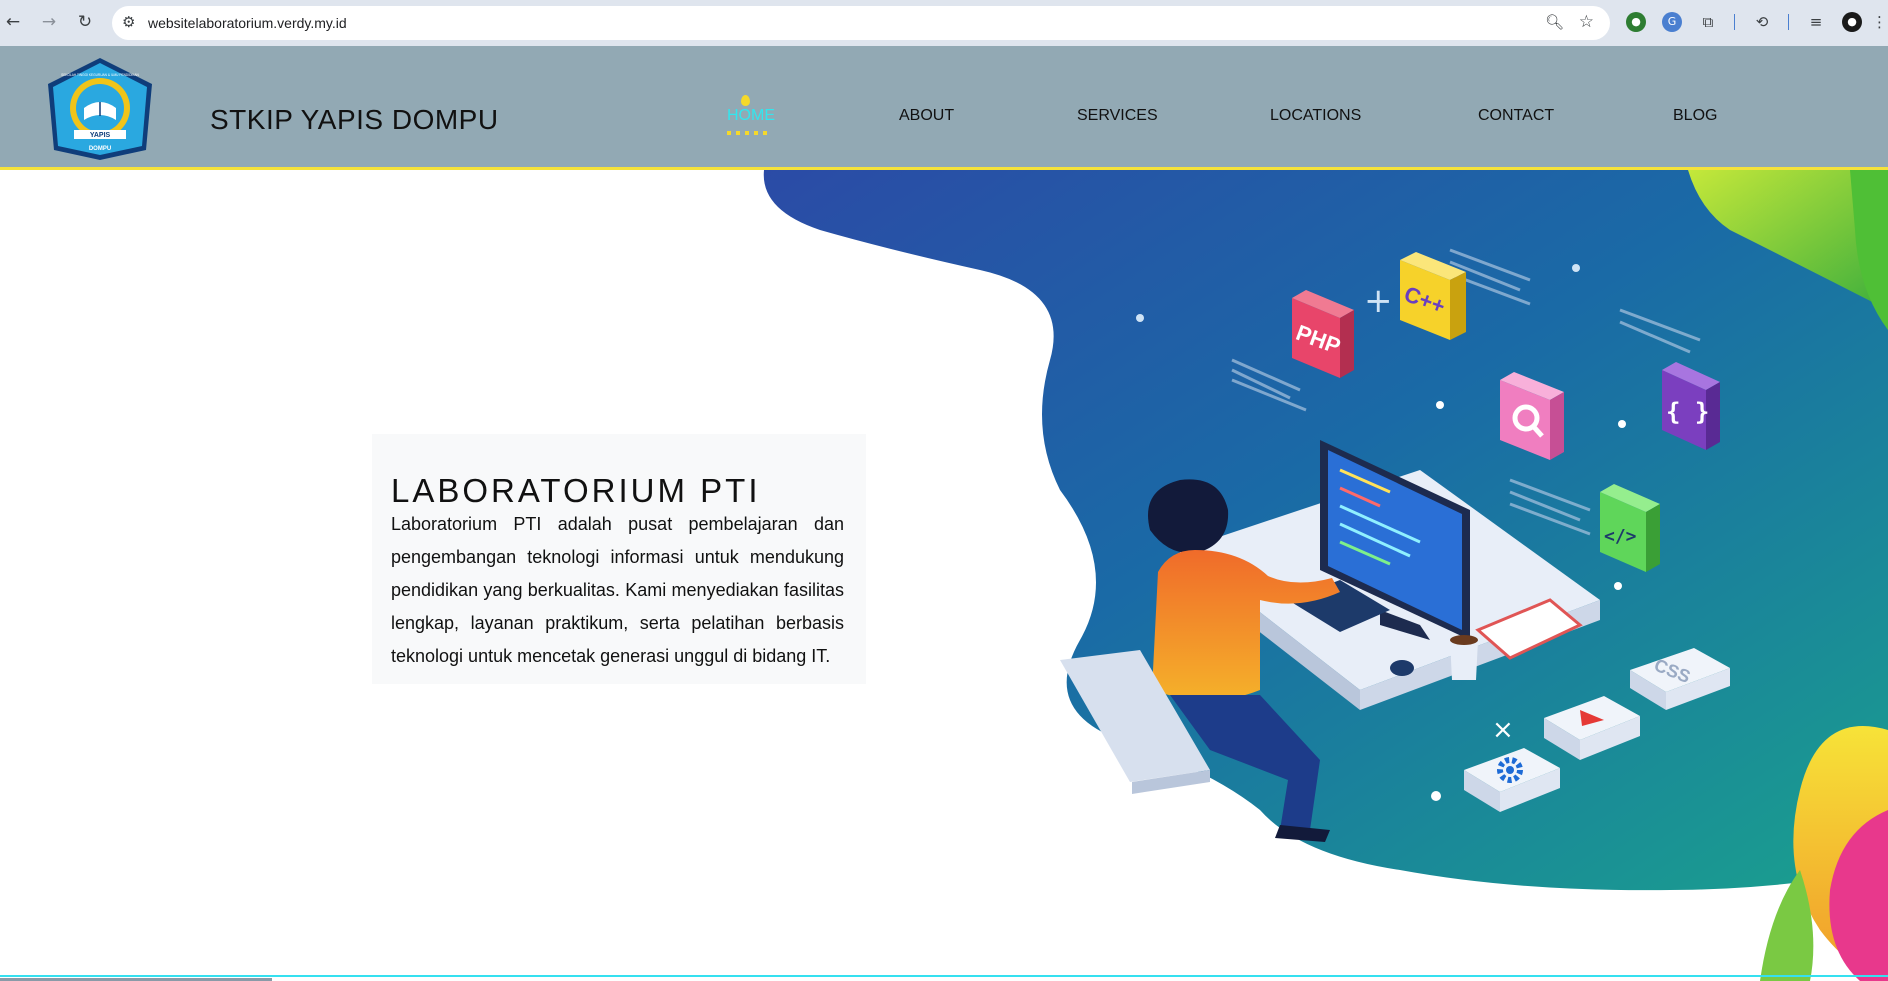 The image size is (1888, 981). I want to click on menu-more-icon: ⋮, so click(1879, 22).